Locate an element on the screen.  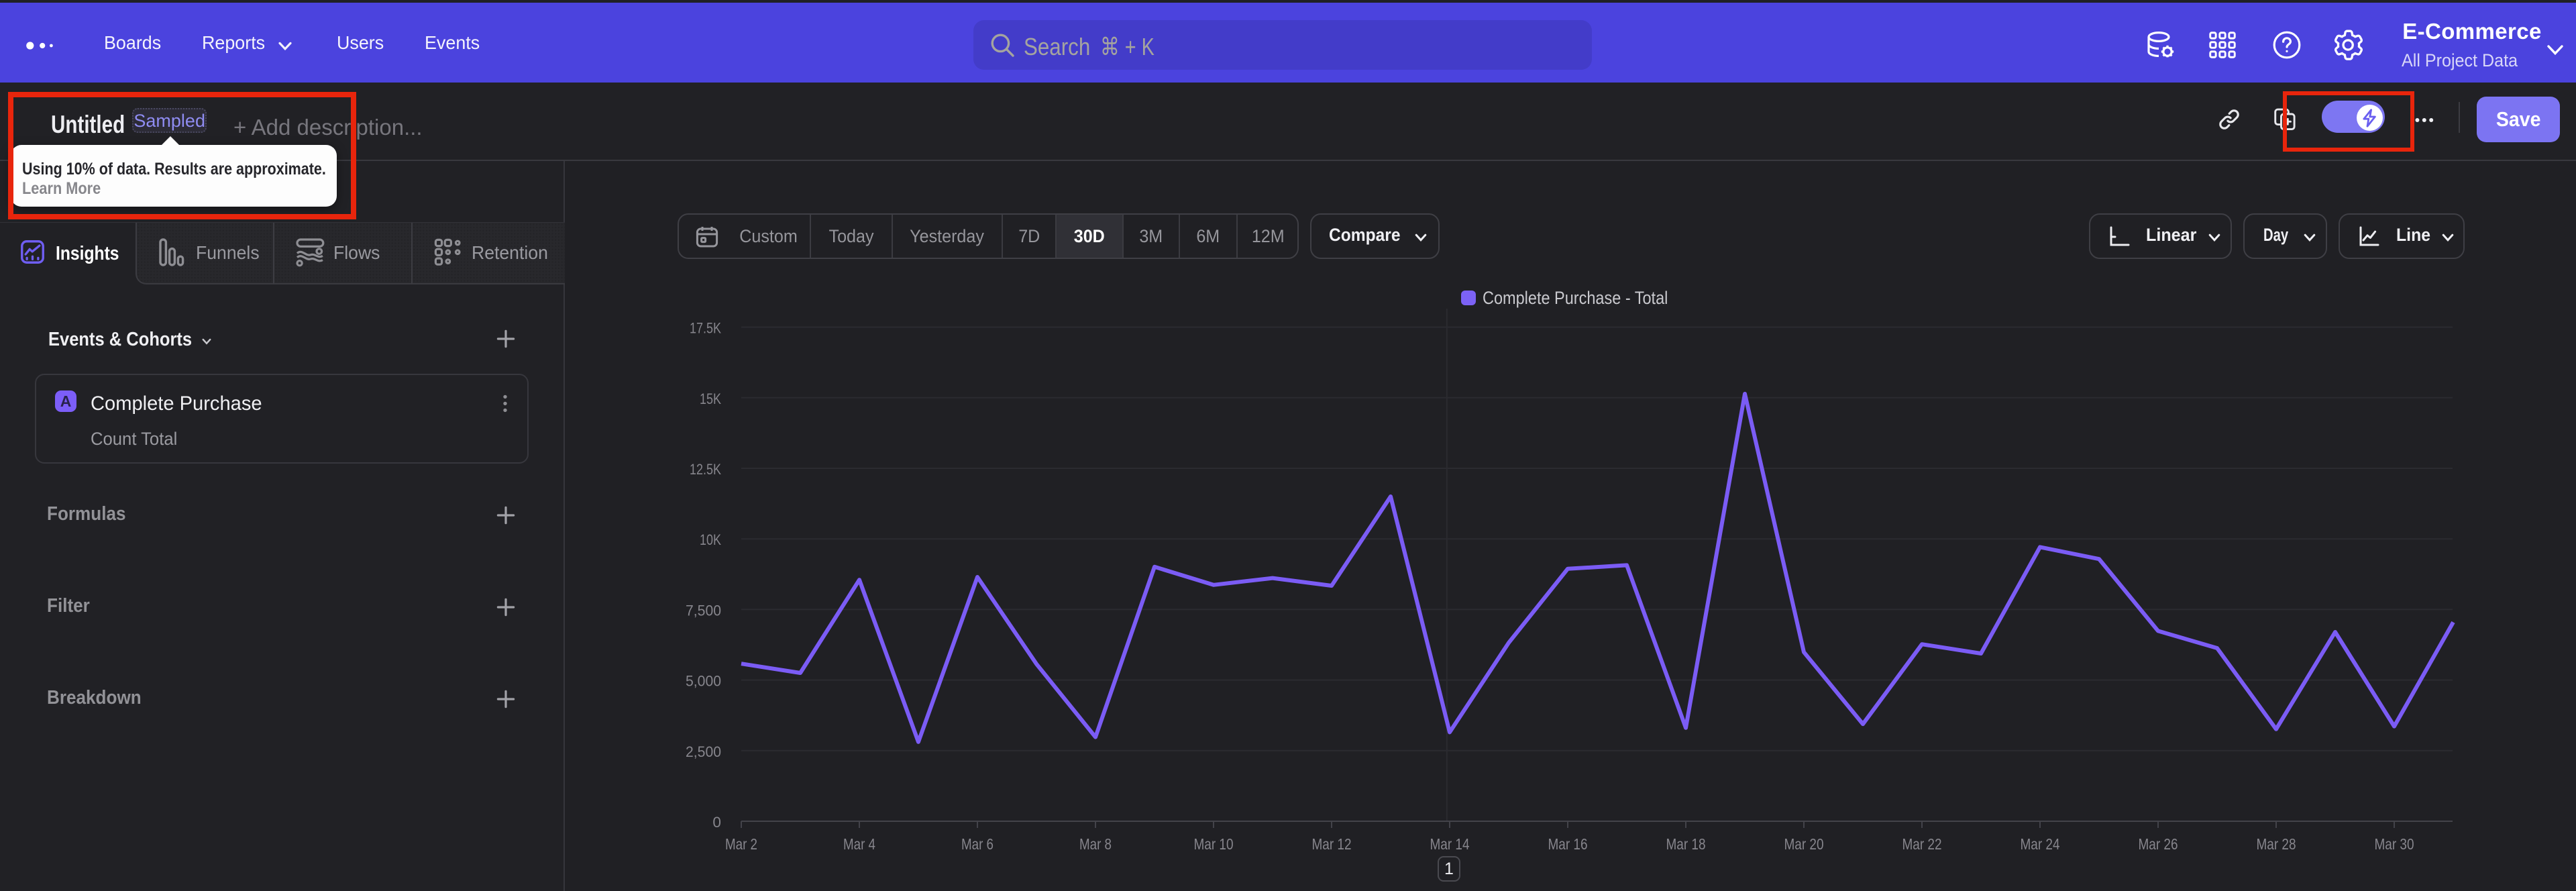
svg-text: Mar 4 is located at coordinates (859, 844).